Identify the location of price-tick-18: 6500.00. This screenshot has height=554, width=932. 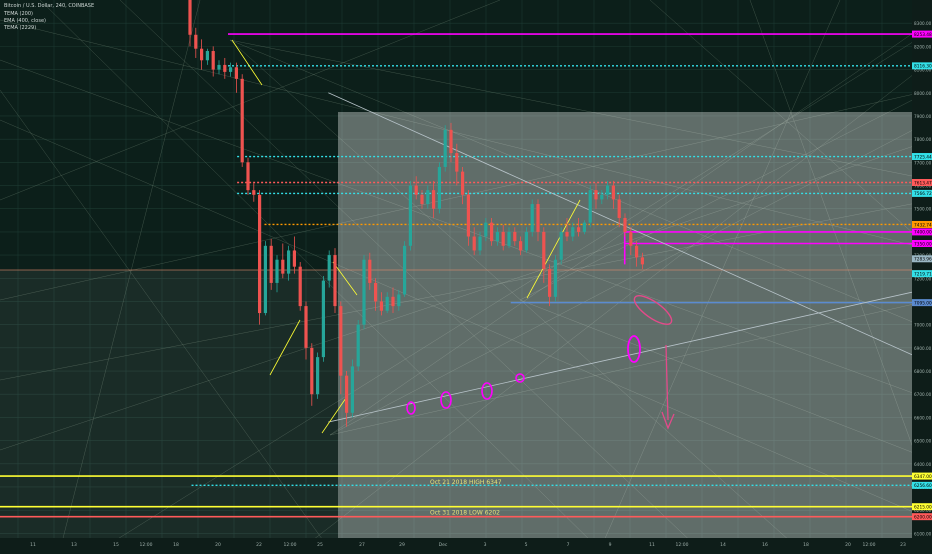
(923, 441).